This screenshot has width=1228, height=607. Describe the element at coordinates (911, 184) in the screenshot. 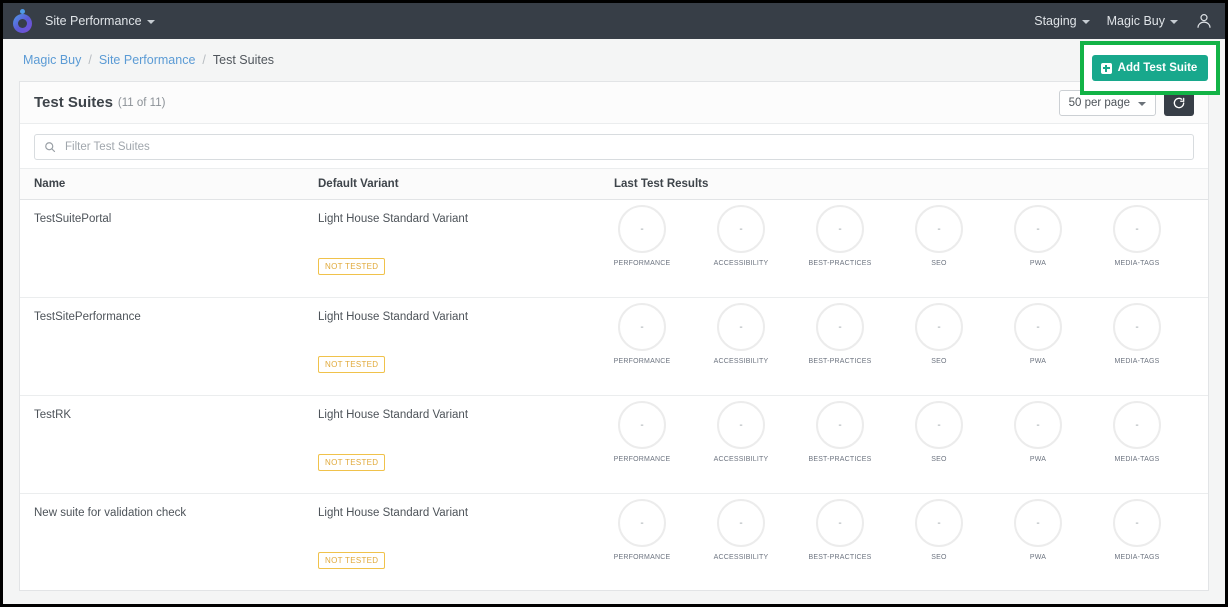

I see `column-header-last-test-results: Last Test Results` at that location.